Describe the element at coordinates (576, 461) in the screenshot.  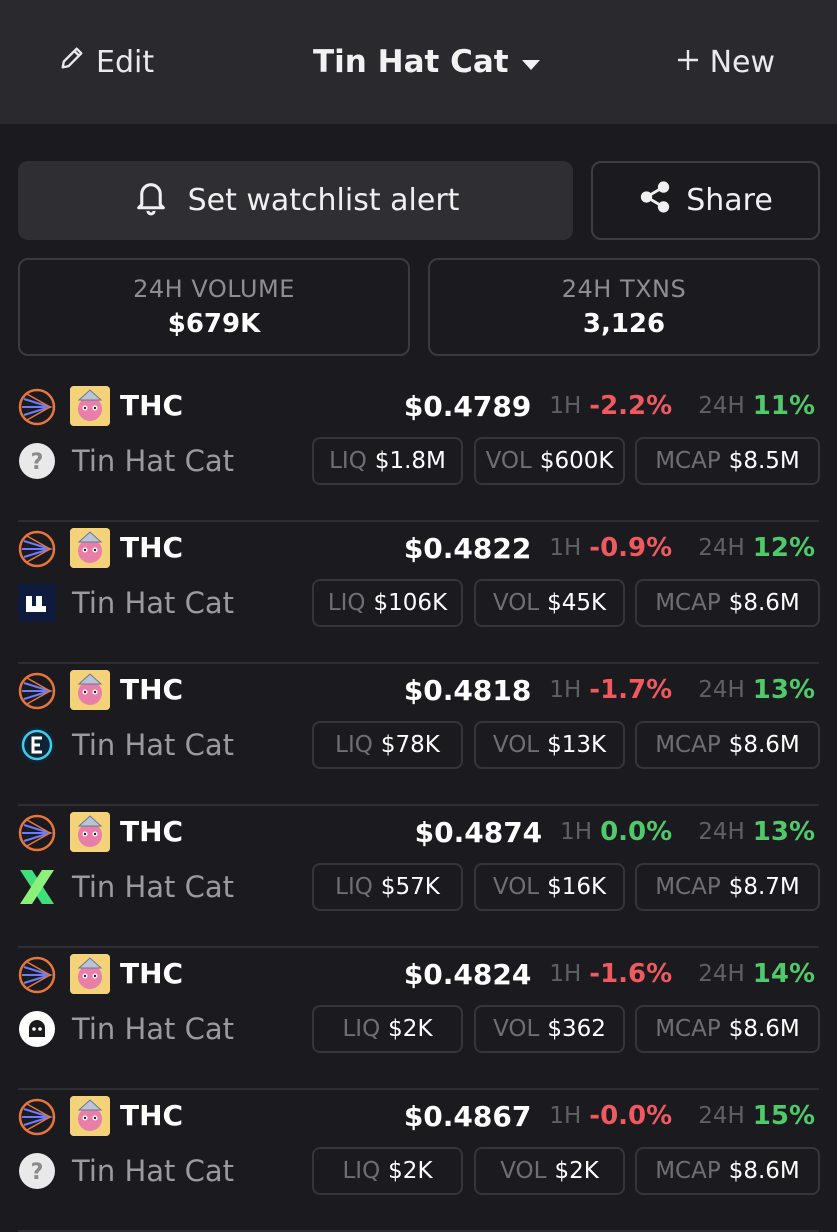
I see `vol-value: $600K` at that location.